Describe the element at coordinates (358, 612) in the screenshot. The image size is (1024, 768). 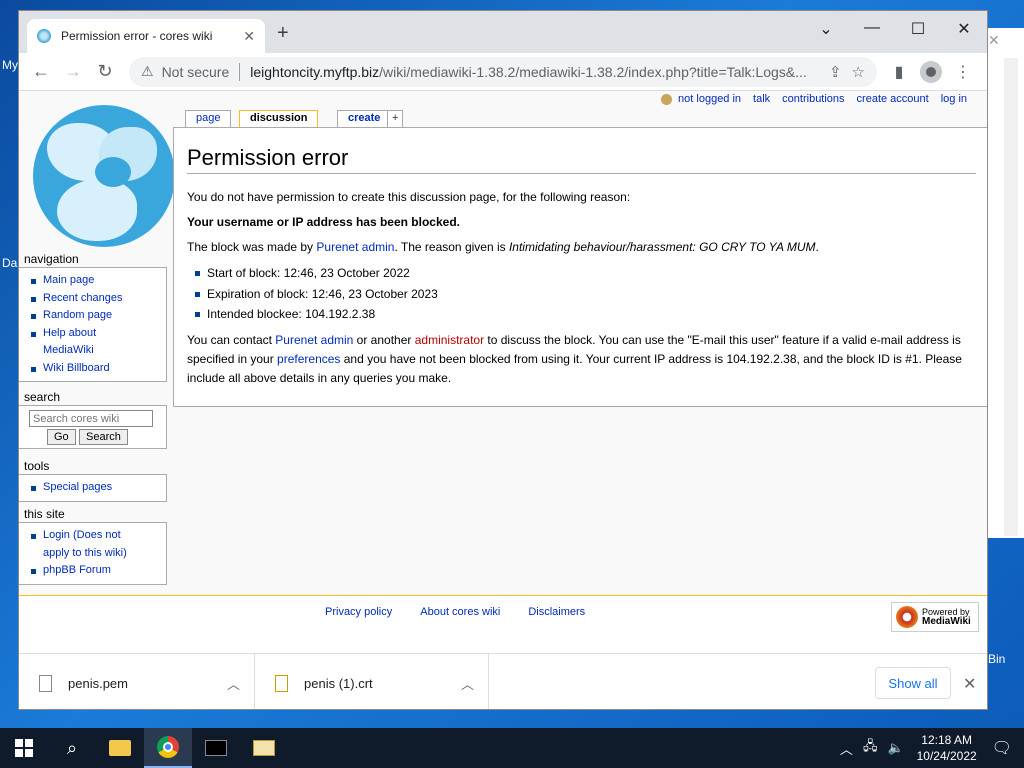
I see `privacy-policy-link: Privacy policy` at that location.